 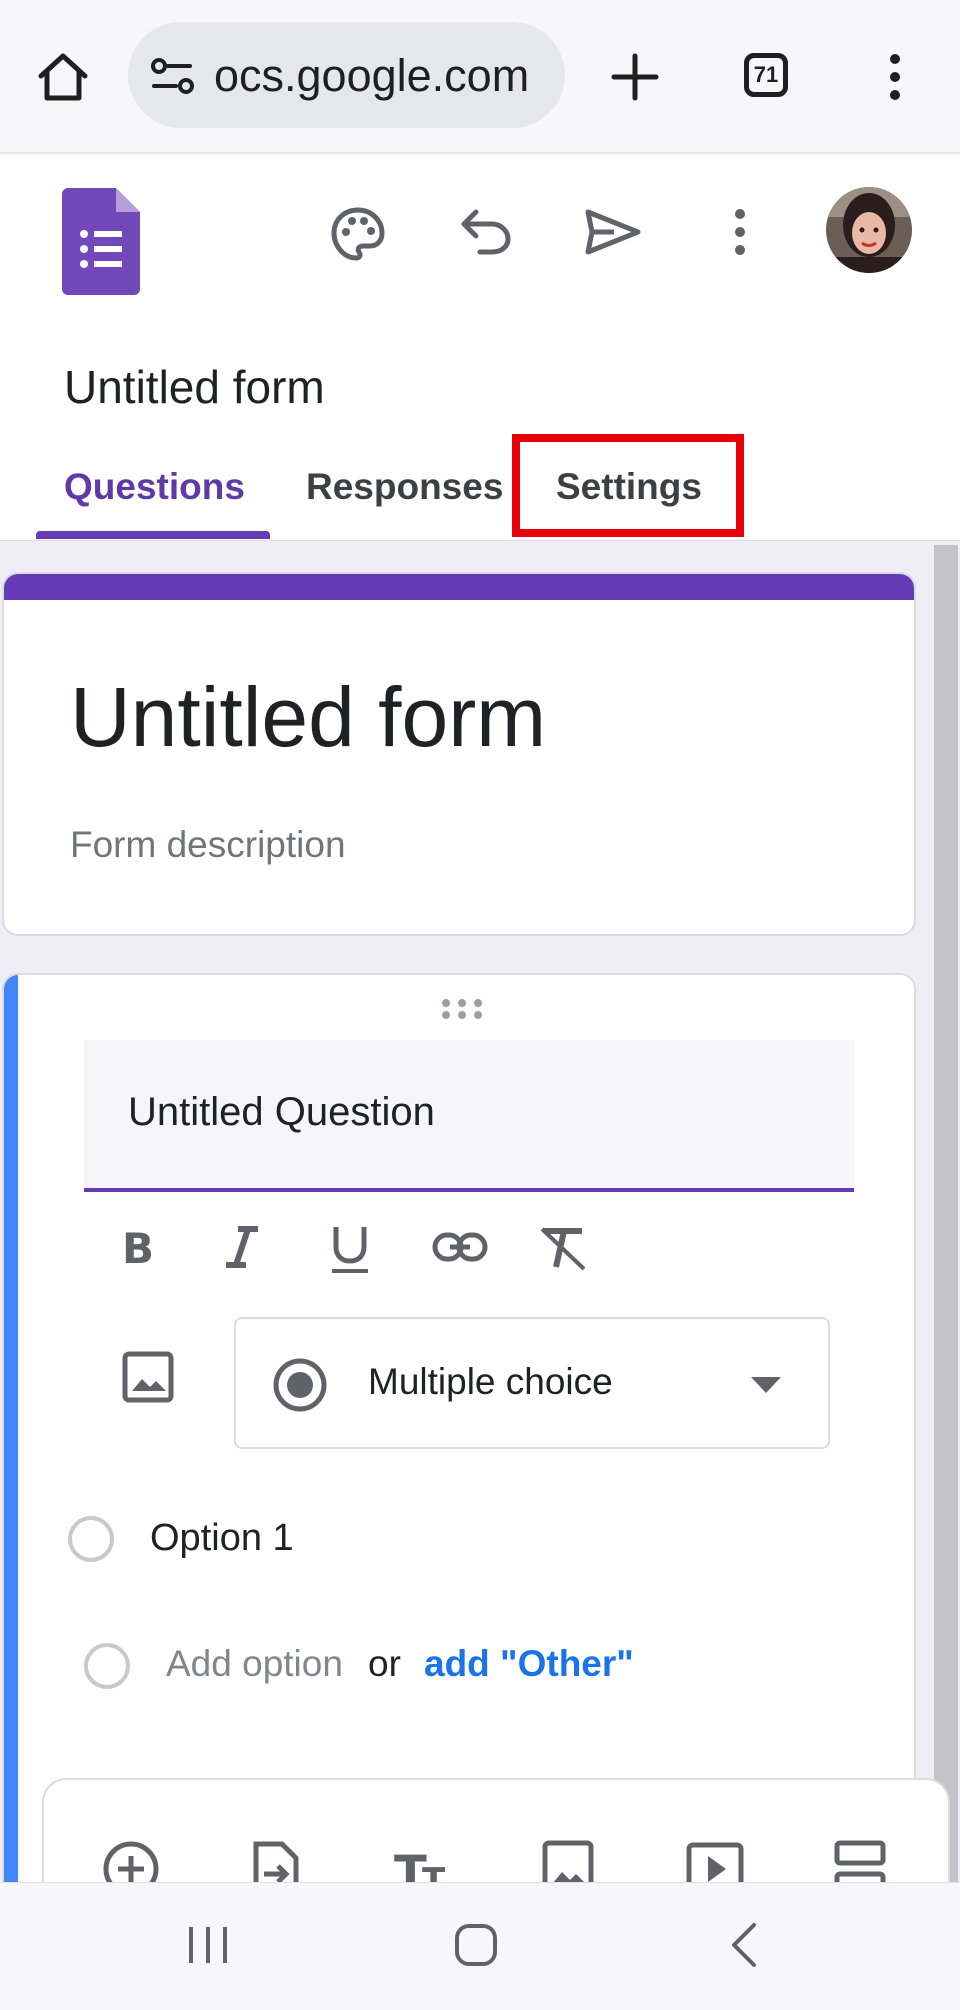 What do you see at coordinates (63, 77) in the screenshot?
I see `home-icon` at bounding box center [63, 77].